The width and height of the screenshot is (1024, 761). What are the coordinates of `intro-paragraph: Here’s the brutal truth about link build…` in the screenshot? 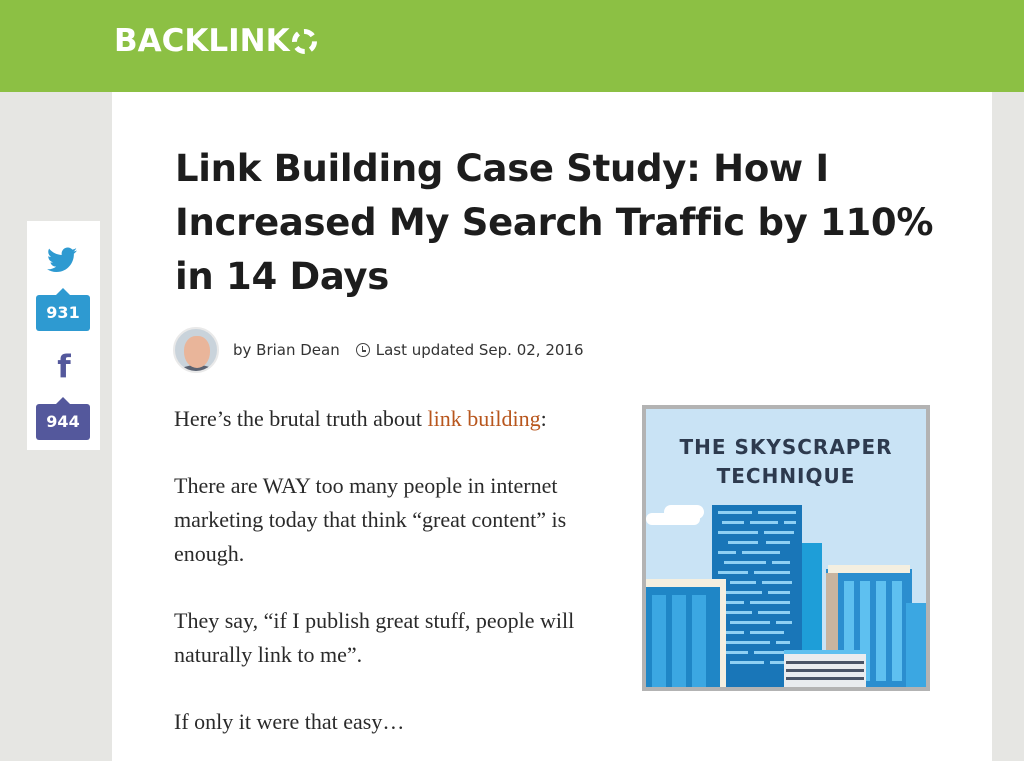 It's located at (399, 419).